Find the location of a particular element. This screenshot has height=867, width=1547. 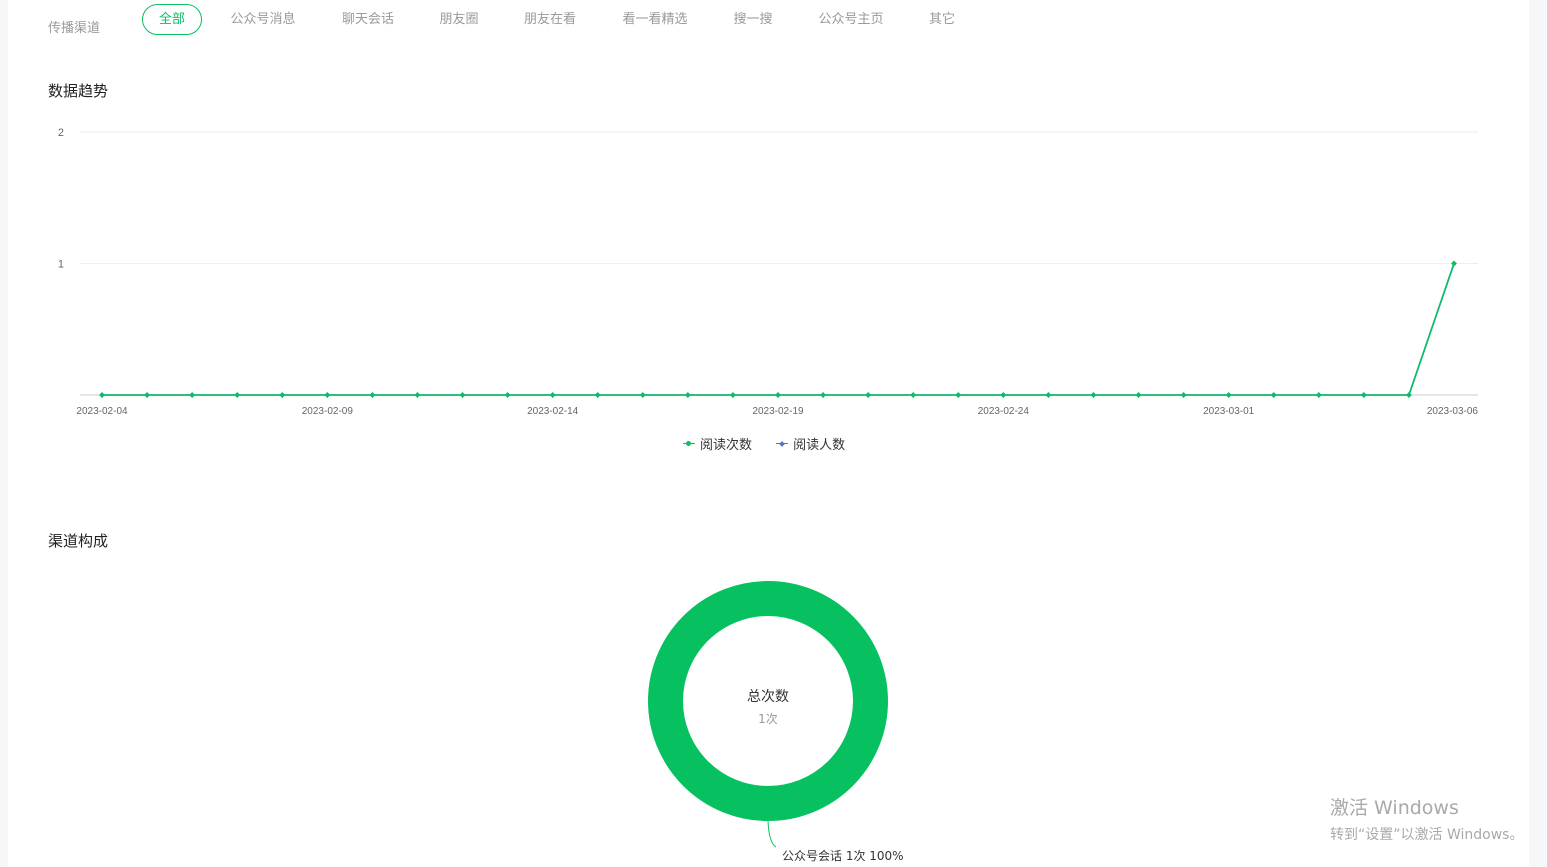

tab-moments: 朋友圈 is located at coordinates (459, 19).